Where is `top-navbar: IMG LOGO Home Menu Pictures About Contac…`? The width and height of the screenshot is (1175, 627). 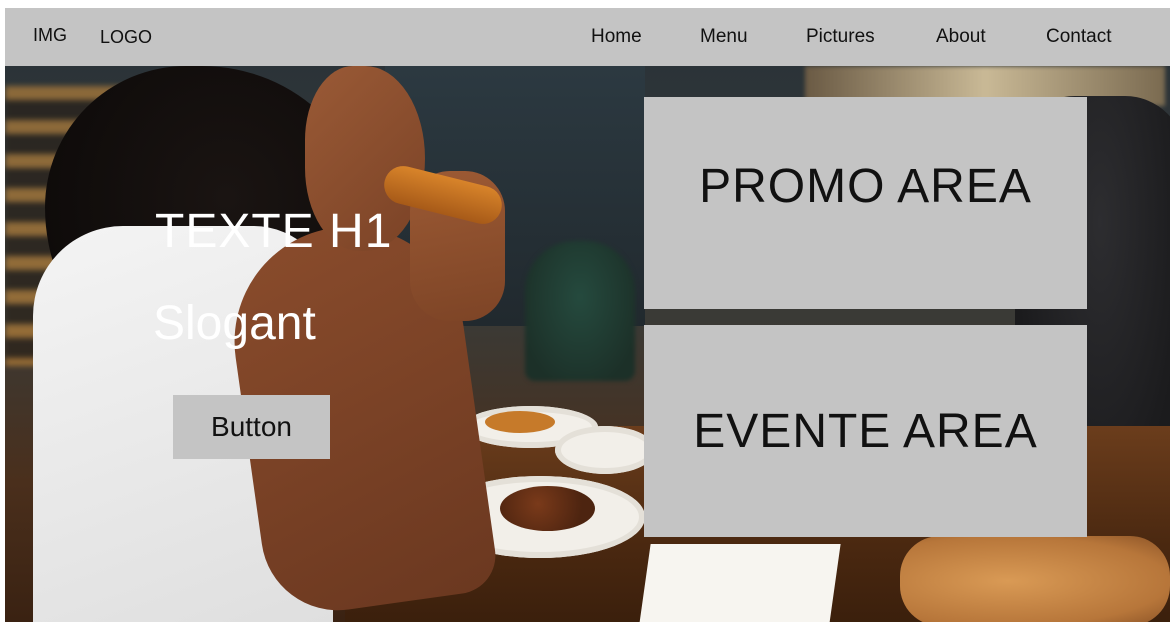
top-navbar: IMG LOGO Home Menu Pictures About Contac… is located at coordinates (587, 37).